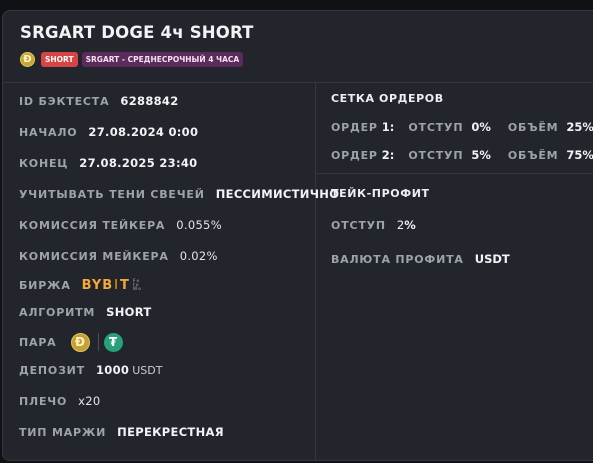 This screenshot has width=593, height=463. Describe the element at coordinates (454, 173) in the screenshot. I see `section-divider` at that location.